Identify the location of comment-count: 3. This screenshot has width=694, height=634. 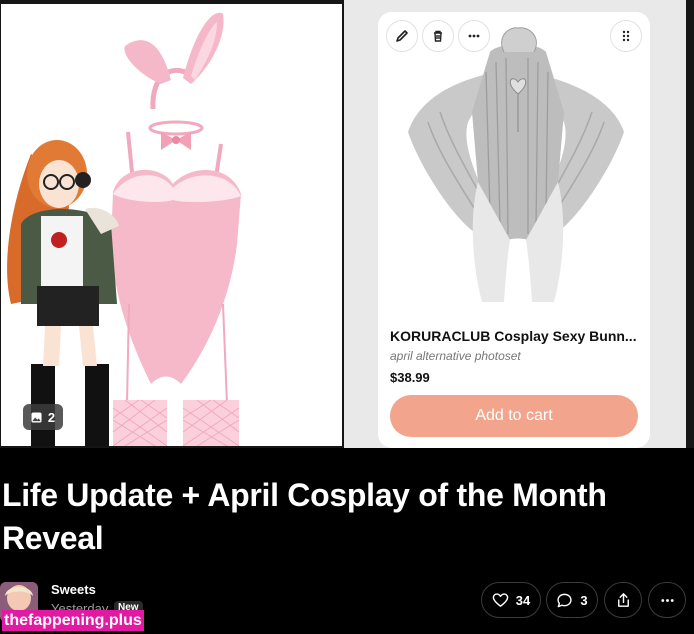
(584, 600).